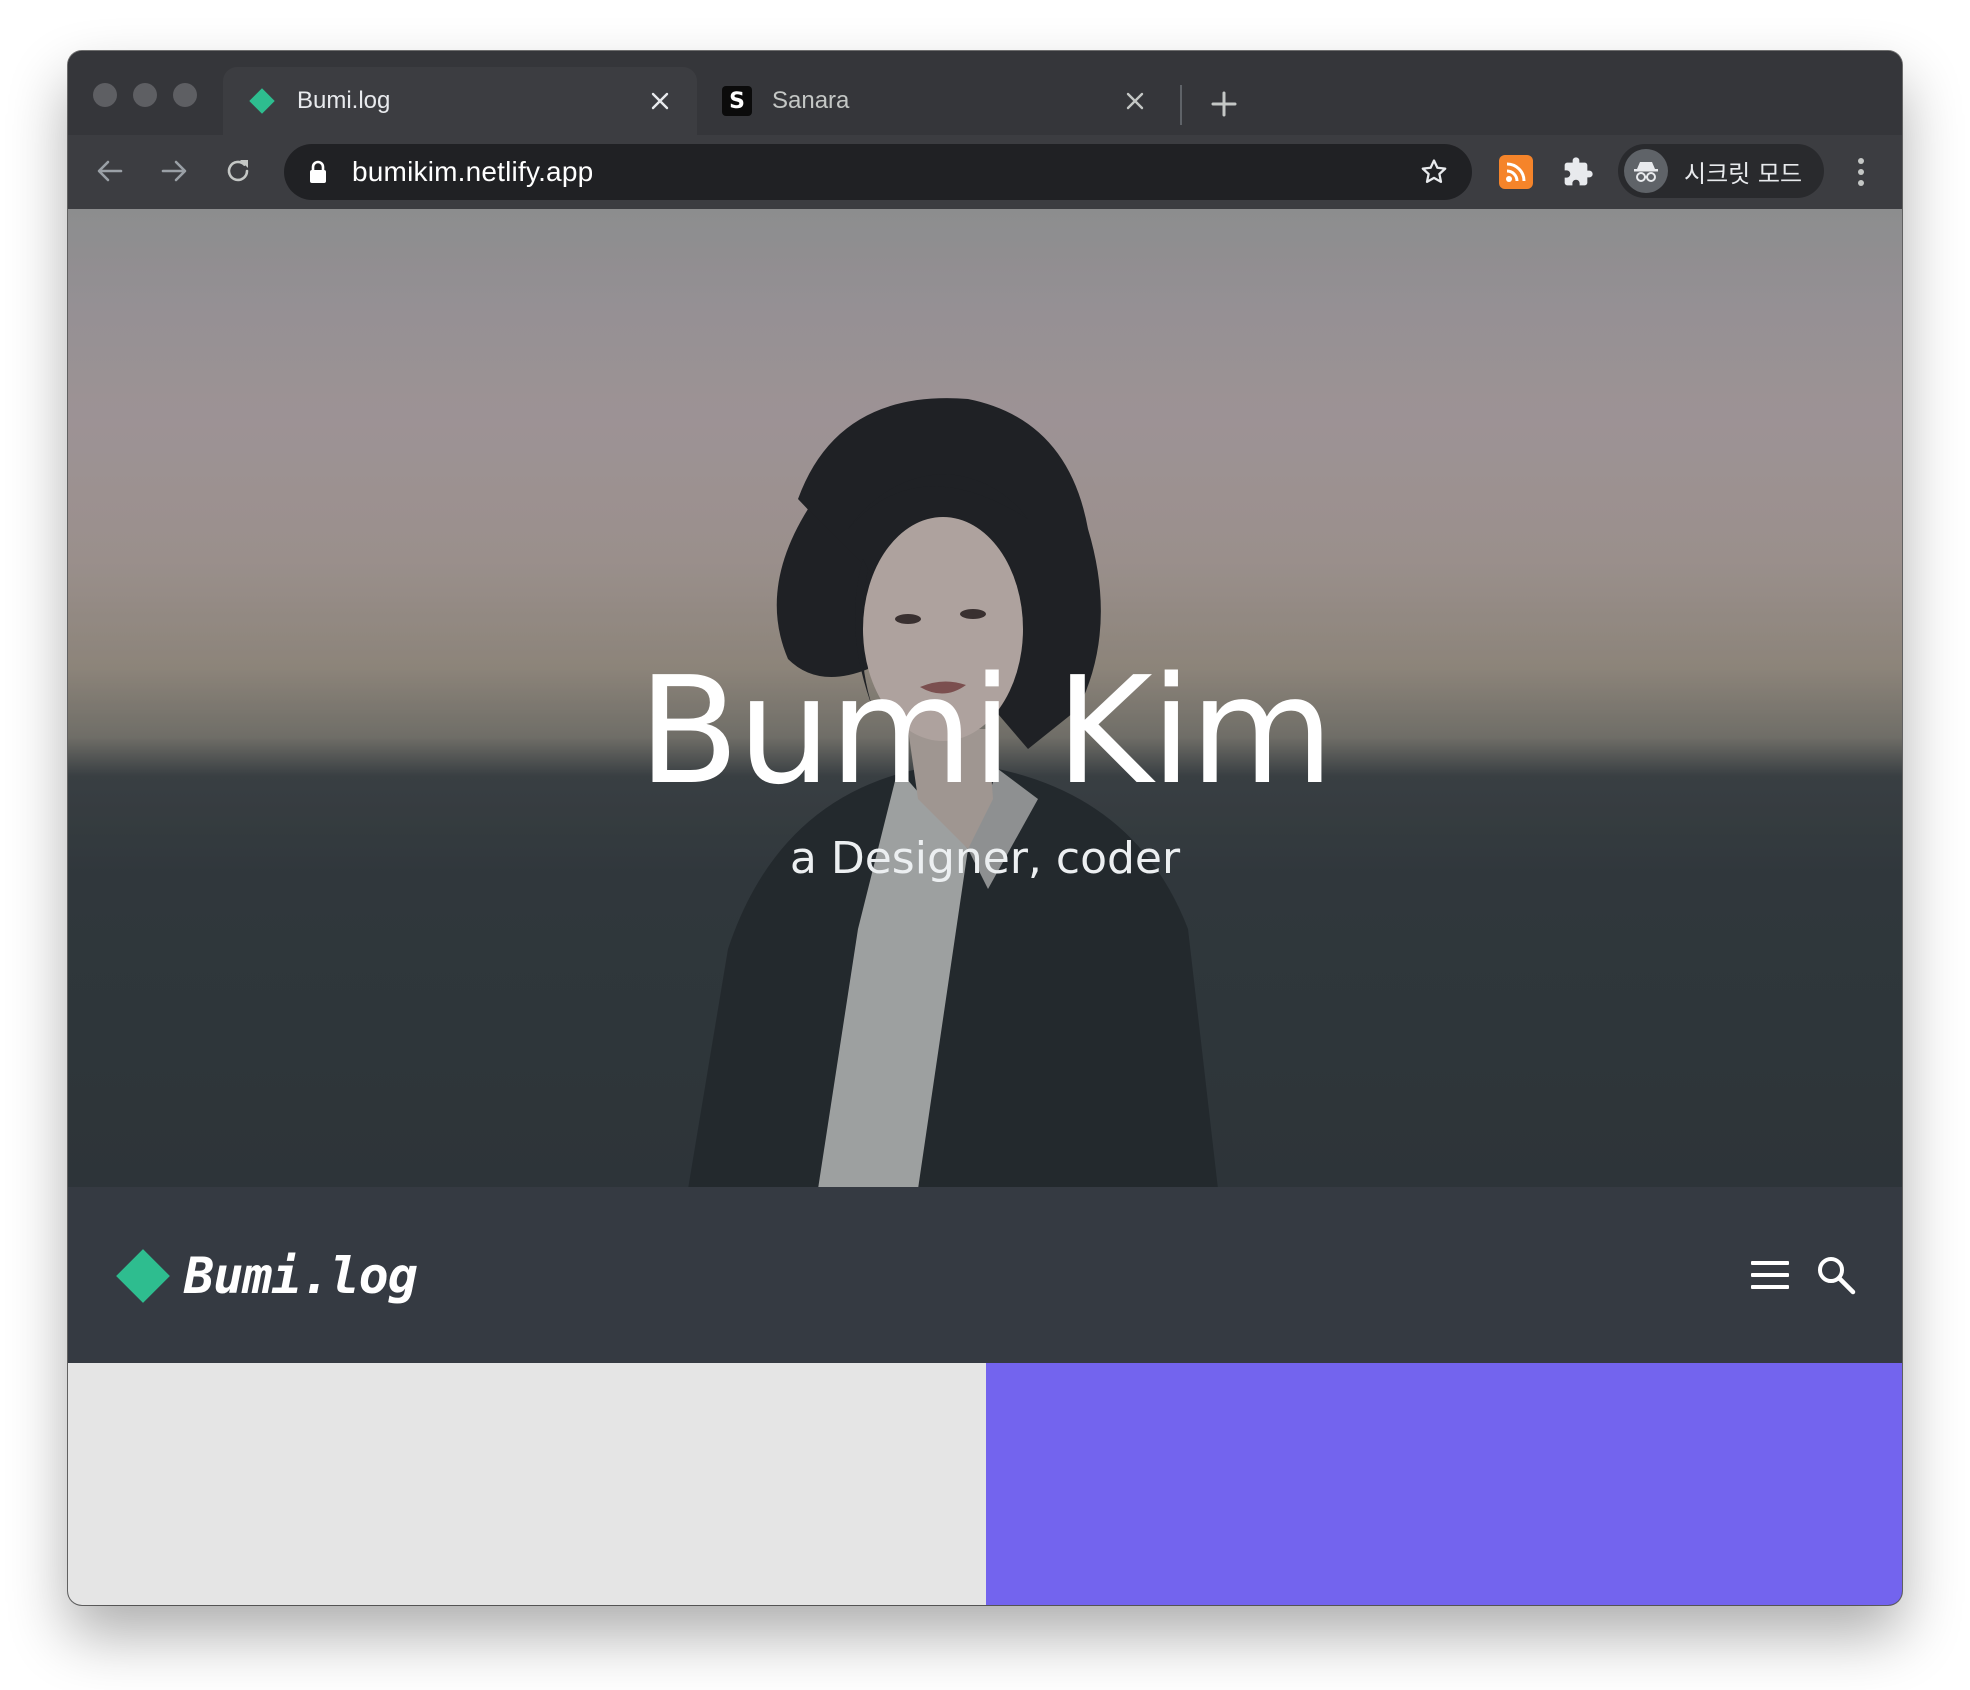 This screenshot has width=1970, height=1690. What do you see at coordinates (105, 95) in the screenshot?
I see `close-window-button` at bounding box center [105, 95].